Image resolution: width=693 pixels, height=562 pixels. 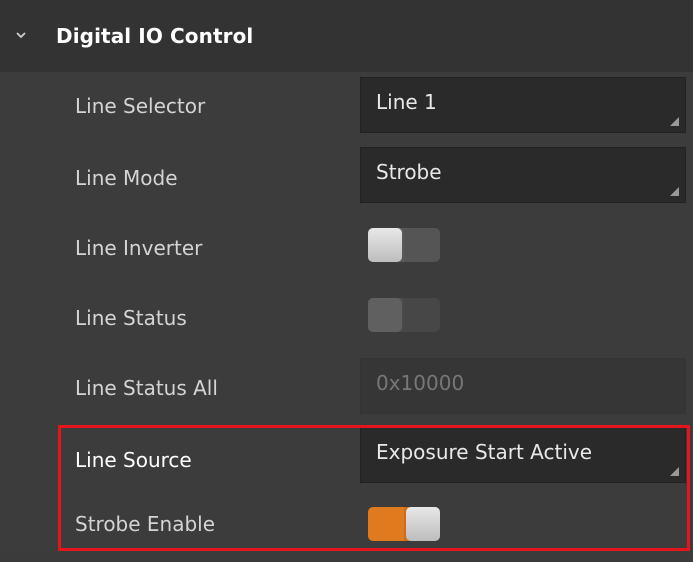 I want to click on row-line-mode: Line Mode Strobe, so click(x=346, y=177).